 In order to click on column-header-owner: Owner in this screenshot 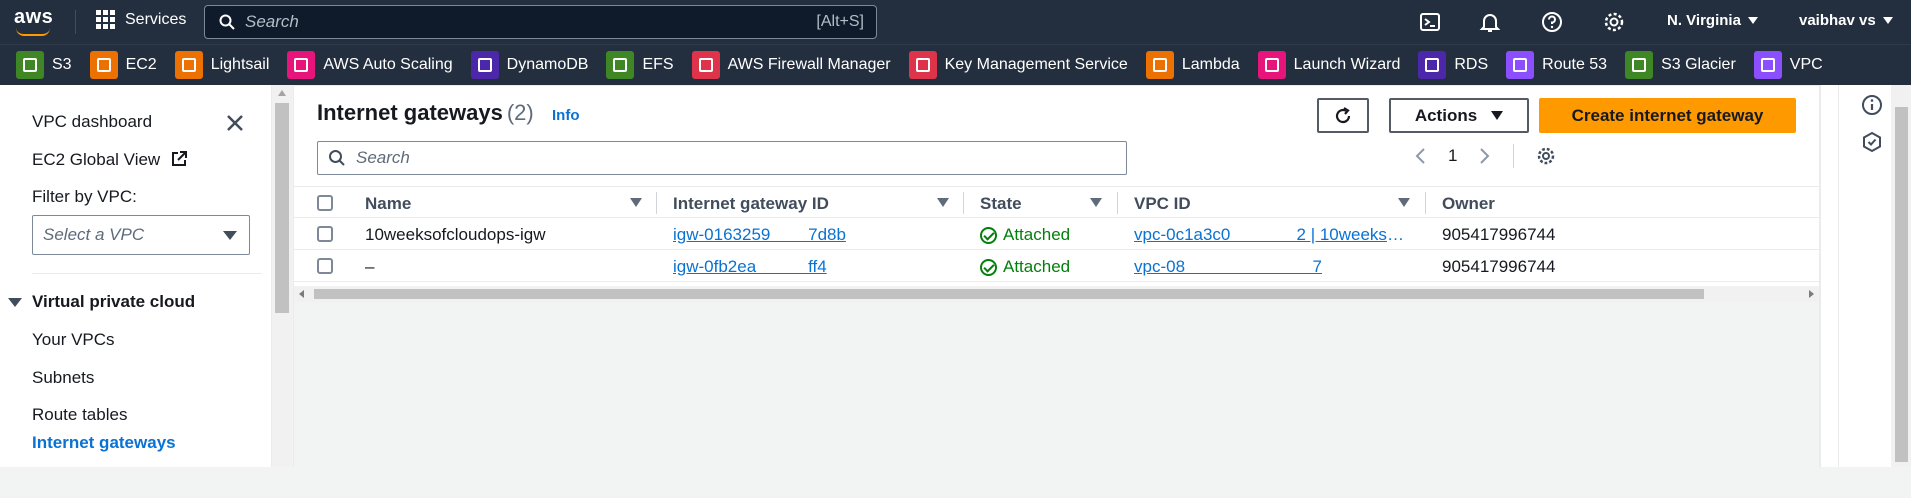, I will do `click(1468, 204)`.